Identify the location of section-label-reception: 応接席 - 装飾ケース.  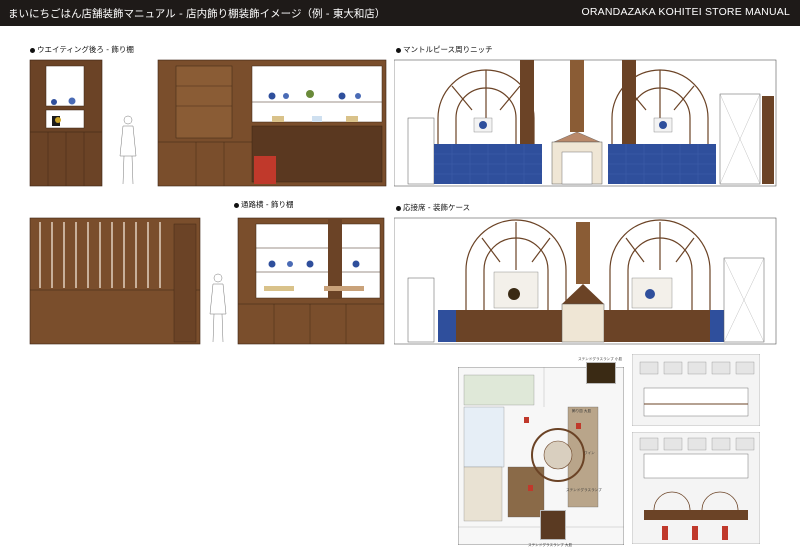
(433, 207).